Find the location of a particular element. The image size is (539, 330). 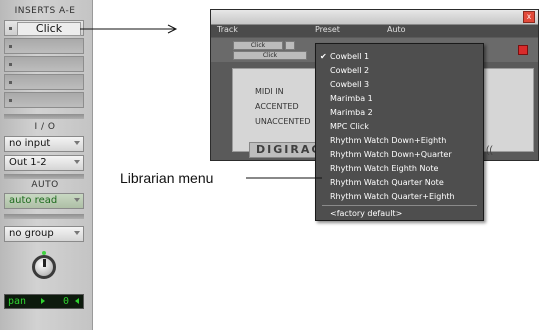

insert-slot-a: Click is located at coordinates (44, 28).